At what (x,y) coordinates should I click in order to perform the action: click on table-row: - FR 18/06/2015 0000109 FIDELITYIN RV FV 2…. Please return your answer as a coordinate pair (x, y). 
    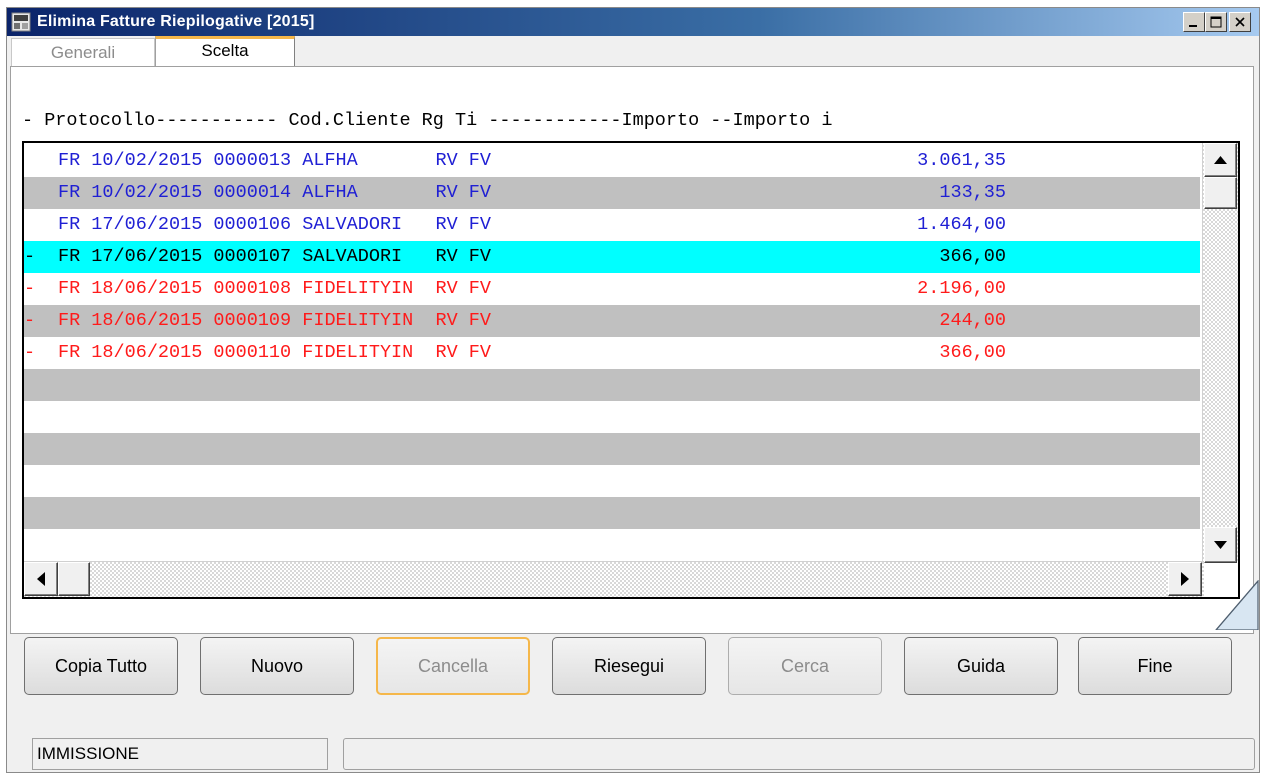
    Looking at the image, I should click on (612, 321).